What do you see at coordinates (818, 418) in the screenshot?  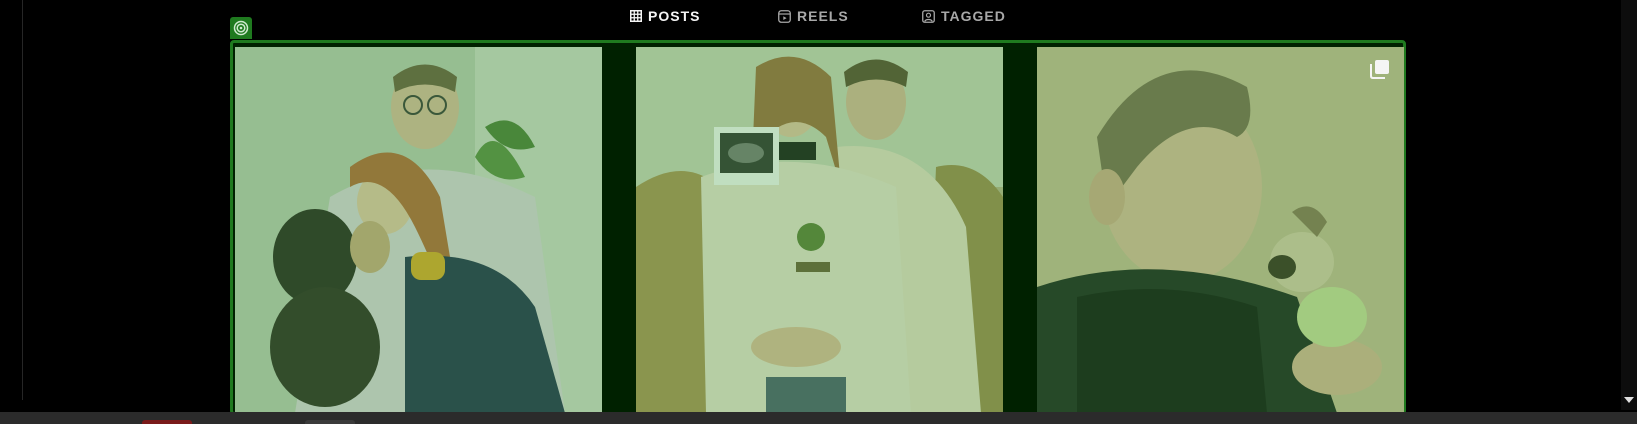 I see `bottom-taskbar` at bounding box center [818, 418].